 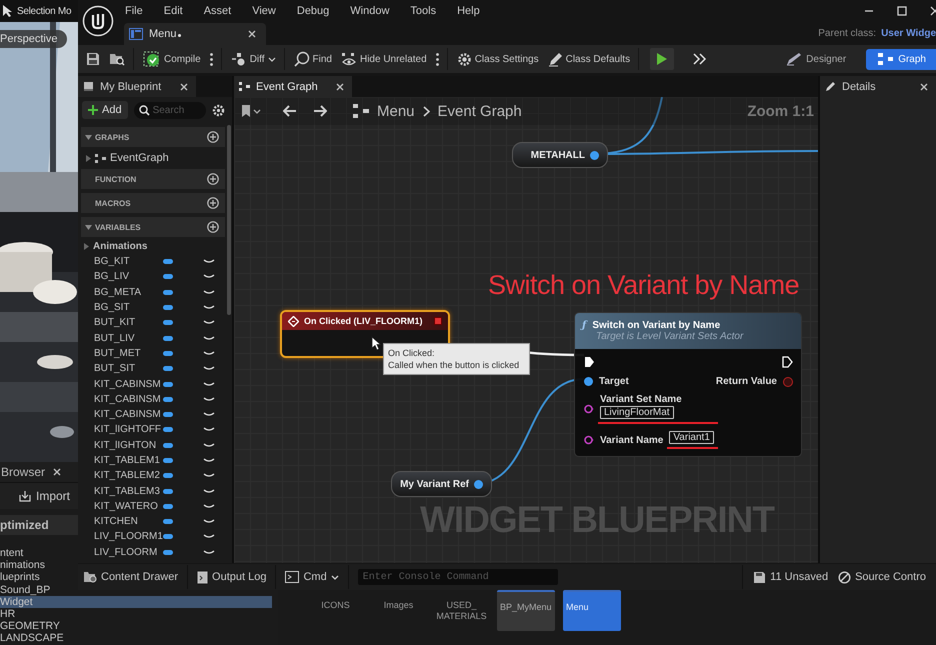 What do you see at coordinates (594, 59) in the screenshot?
I see `class-defaults-button: Class Defaults` at bounding box center [594, 59].